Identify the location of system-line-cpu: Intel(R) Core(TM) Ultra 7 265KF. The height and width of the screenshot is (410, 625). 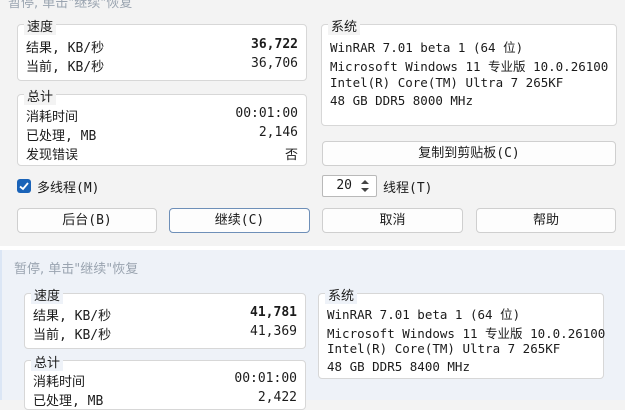
(447, 82).